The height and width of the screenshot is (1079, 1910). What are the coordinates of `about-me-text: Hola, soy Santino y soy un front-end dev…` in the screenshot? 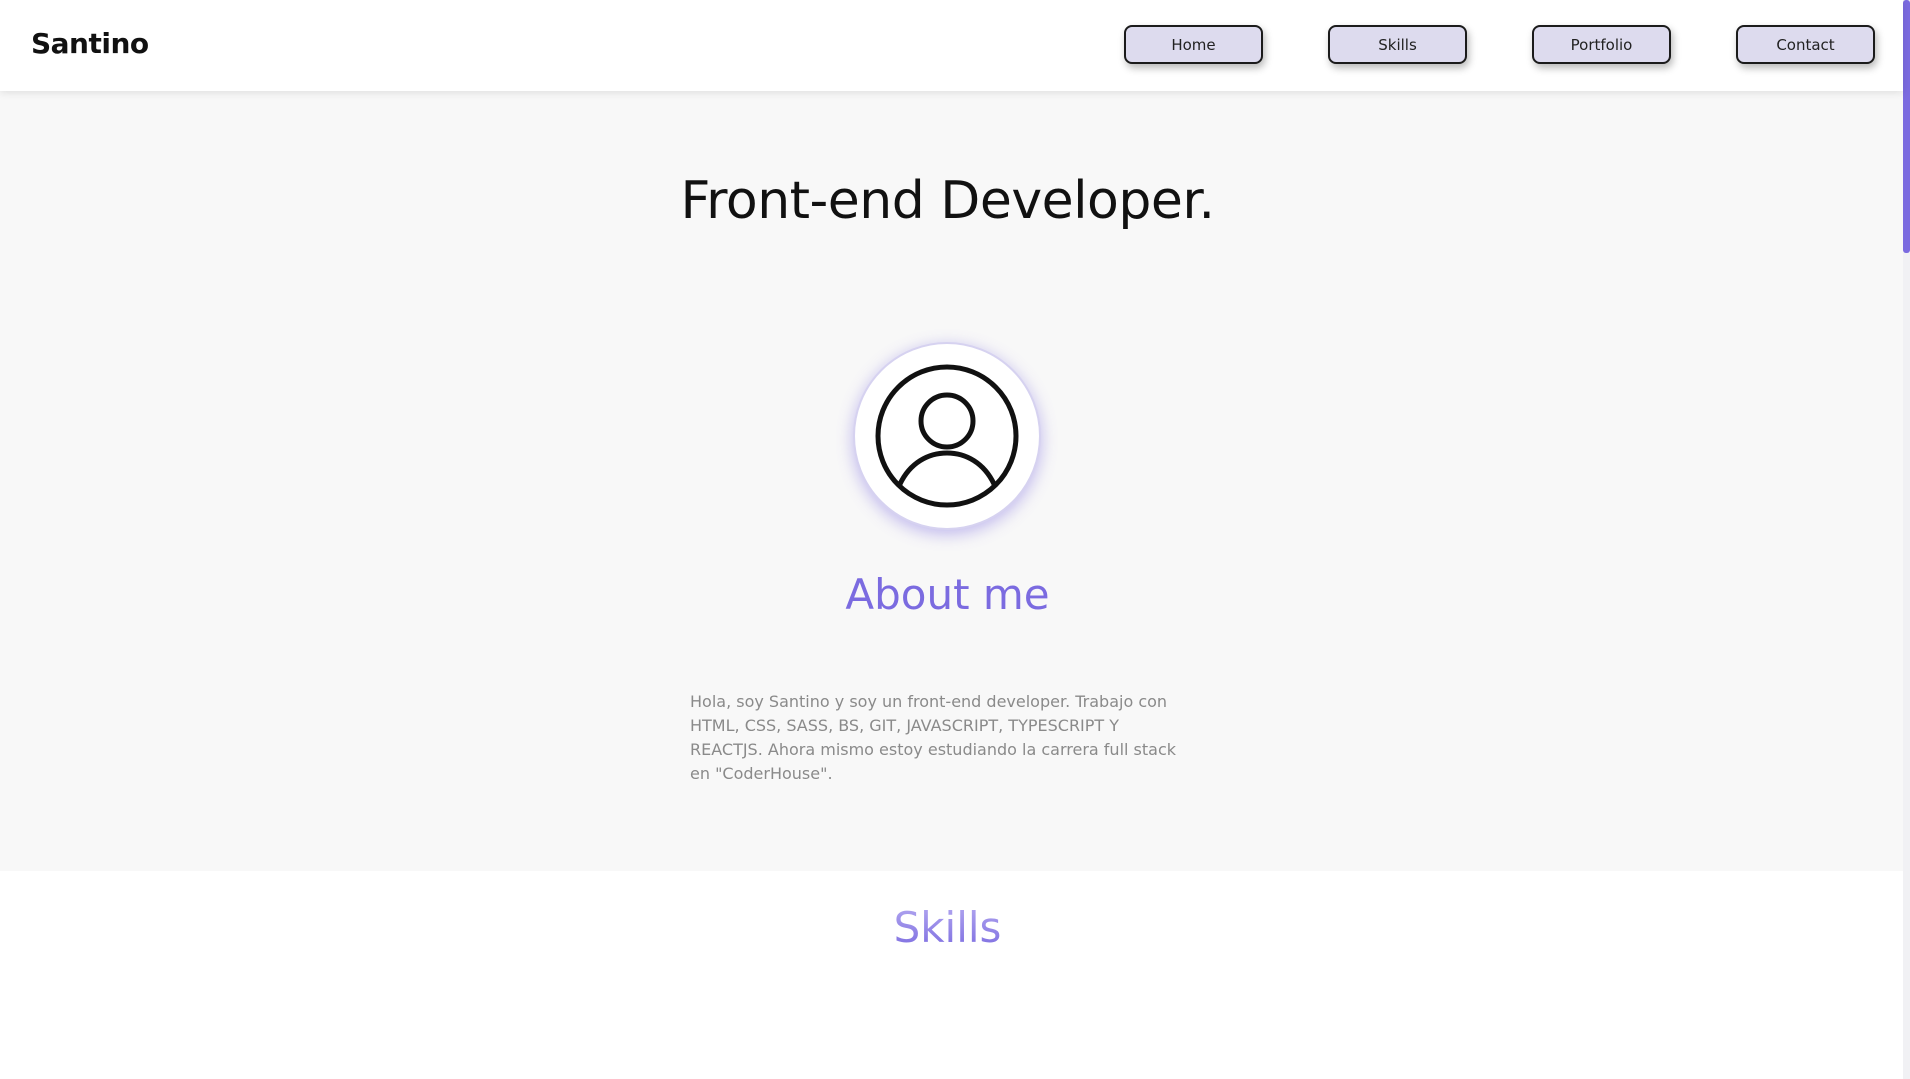 It's located at (933, 737).